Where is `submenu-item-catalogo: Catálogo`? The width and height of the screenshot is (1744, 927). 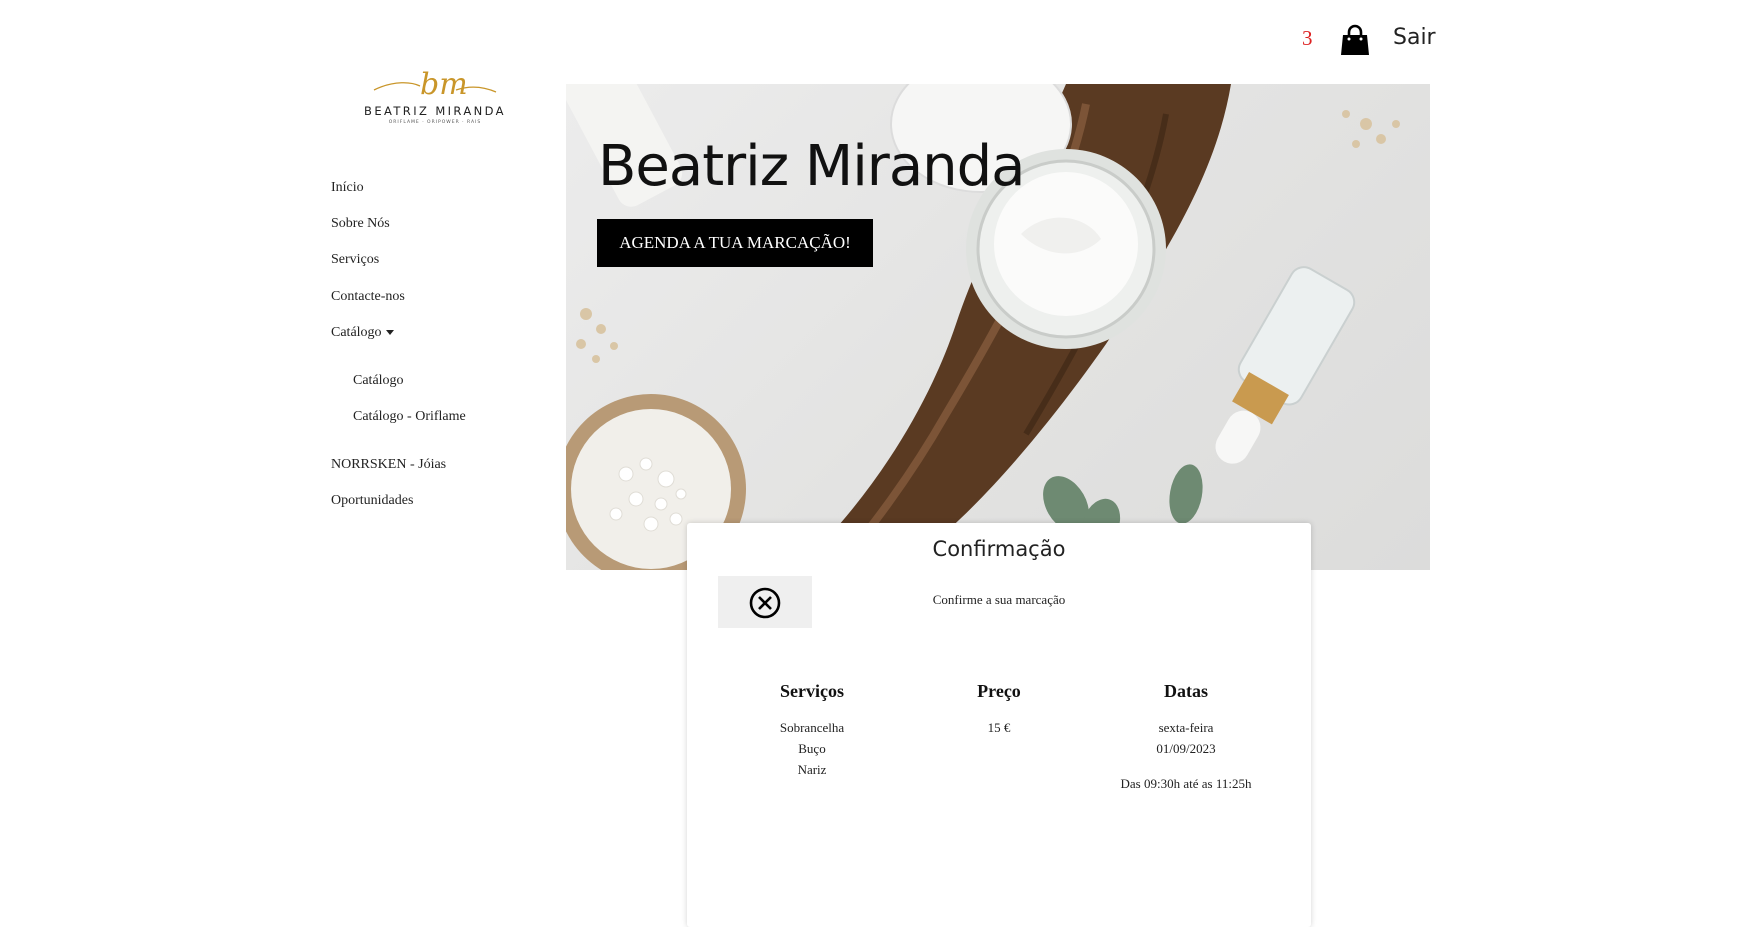
submenu-item-catalogo: Catálogo is located at coordinates (378, 381).